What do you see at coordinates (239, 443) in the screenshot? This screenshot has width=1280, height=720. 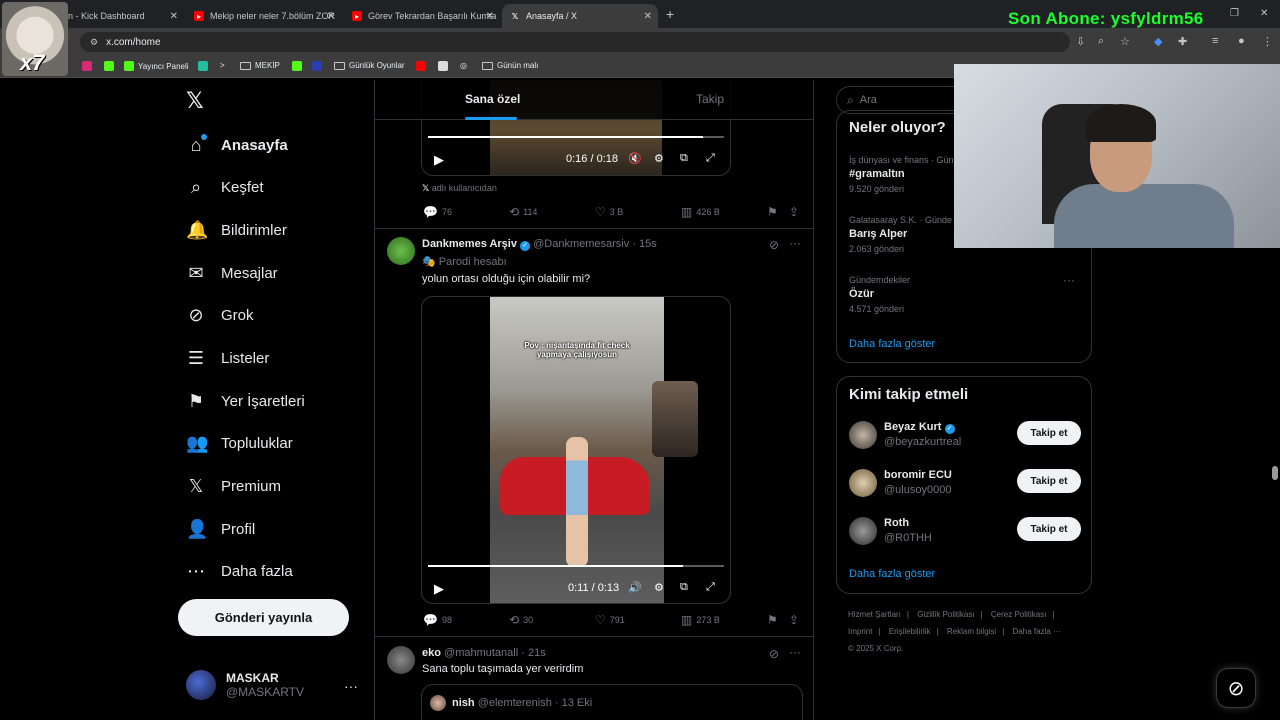 I see `nav-item-people: 👥 Topluluklar` at bounding box center [239, 443].